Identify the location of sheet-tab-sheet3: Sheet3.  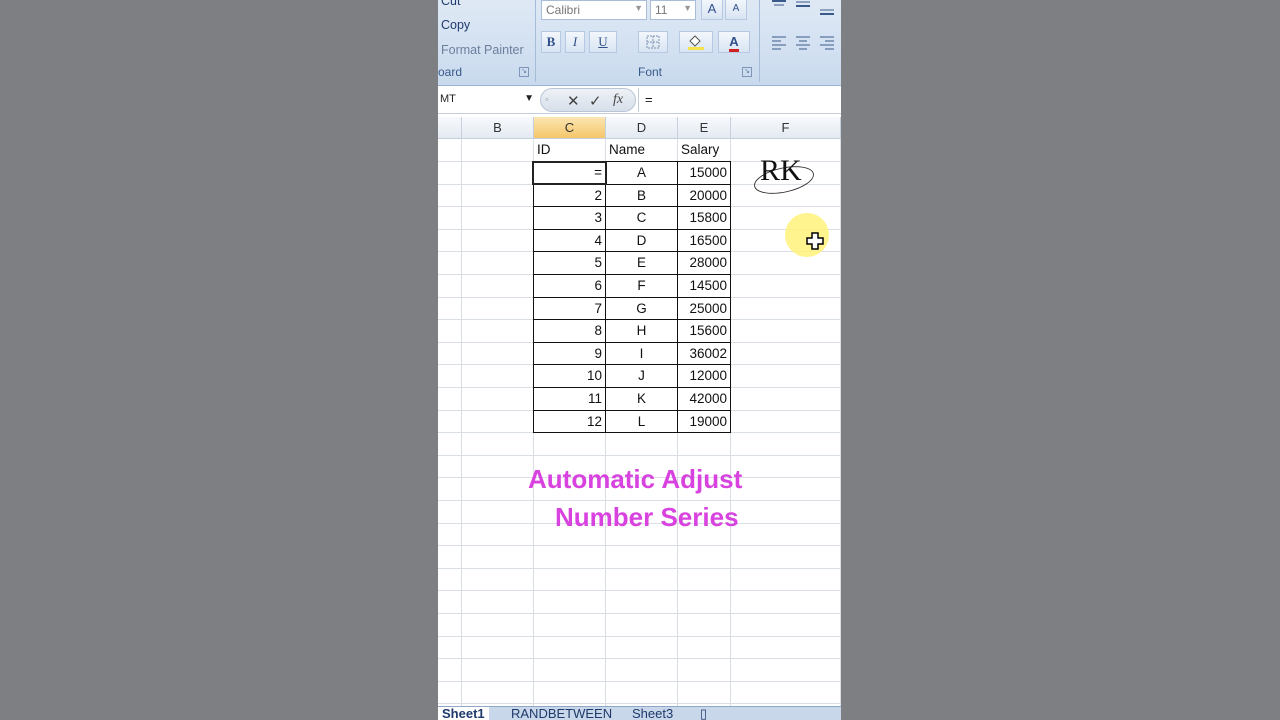
(652, 713).